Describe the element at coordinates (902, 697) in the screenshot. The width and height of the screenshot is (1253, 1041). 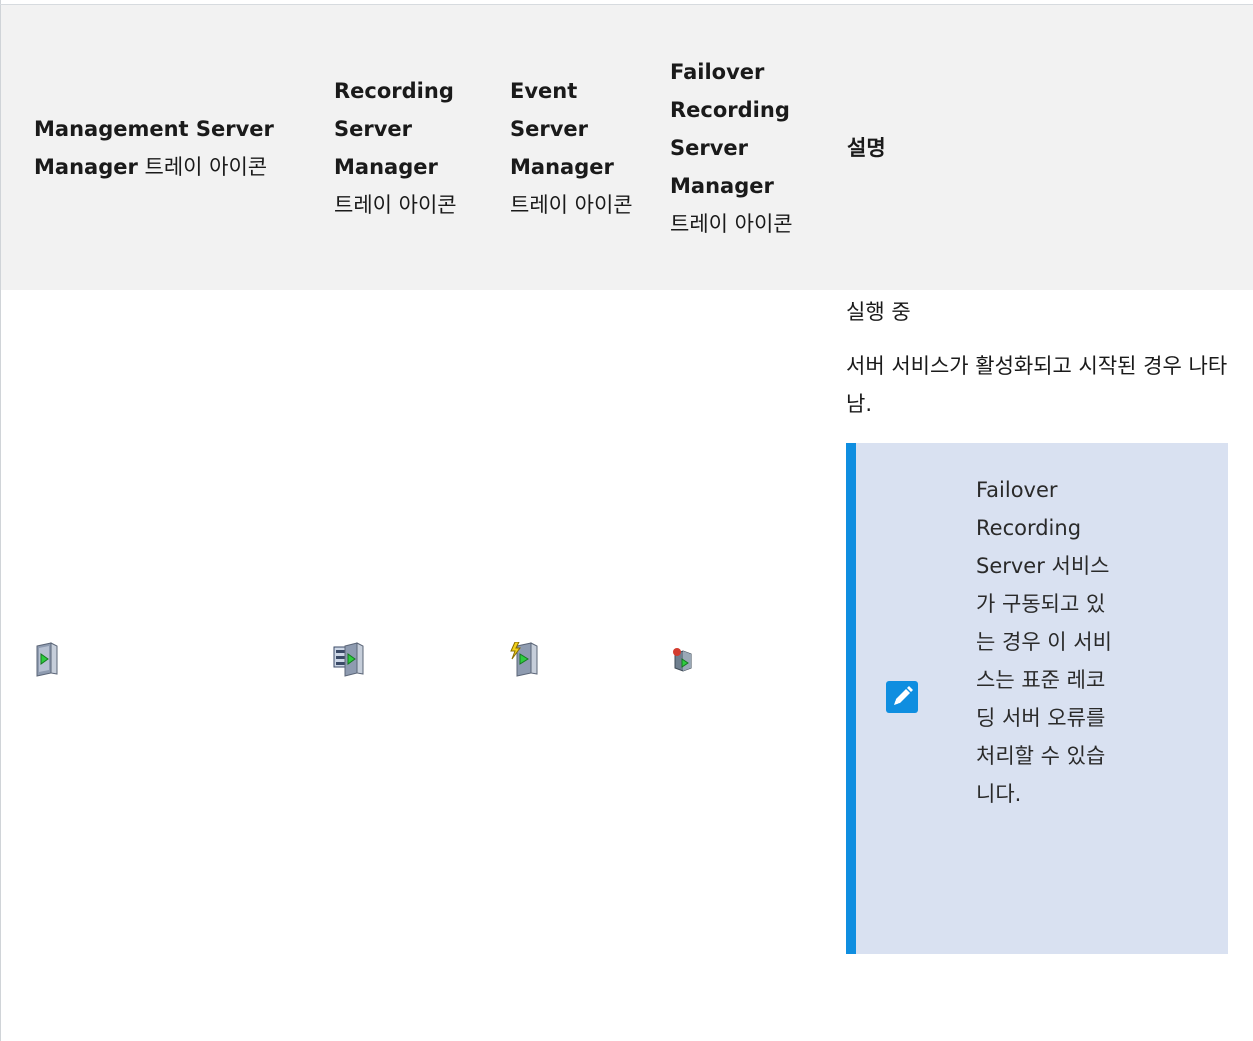
I see `pencil-icon` at that location.